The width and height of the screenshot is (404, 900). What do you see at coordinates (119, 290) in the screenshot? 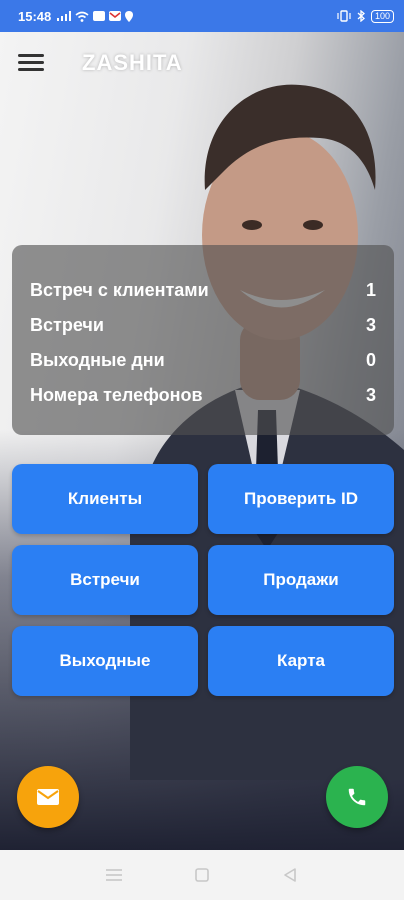
I see `stat-label: Встреч с клиентами` at bounding box center [119, 290].